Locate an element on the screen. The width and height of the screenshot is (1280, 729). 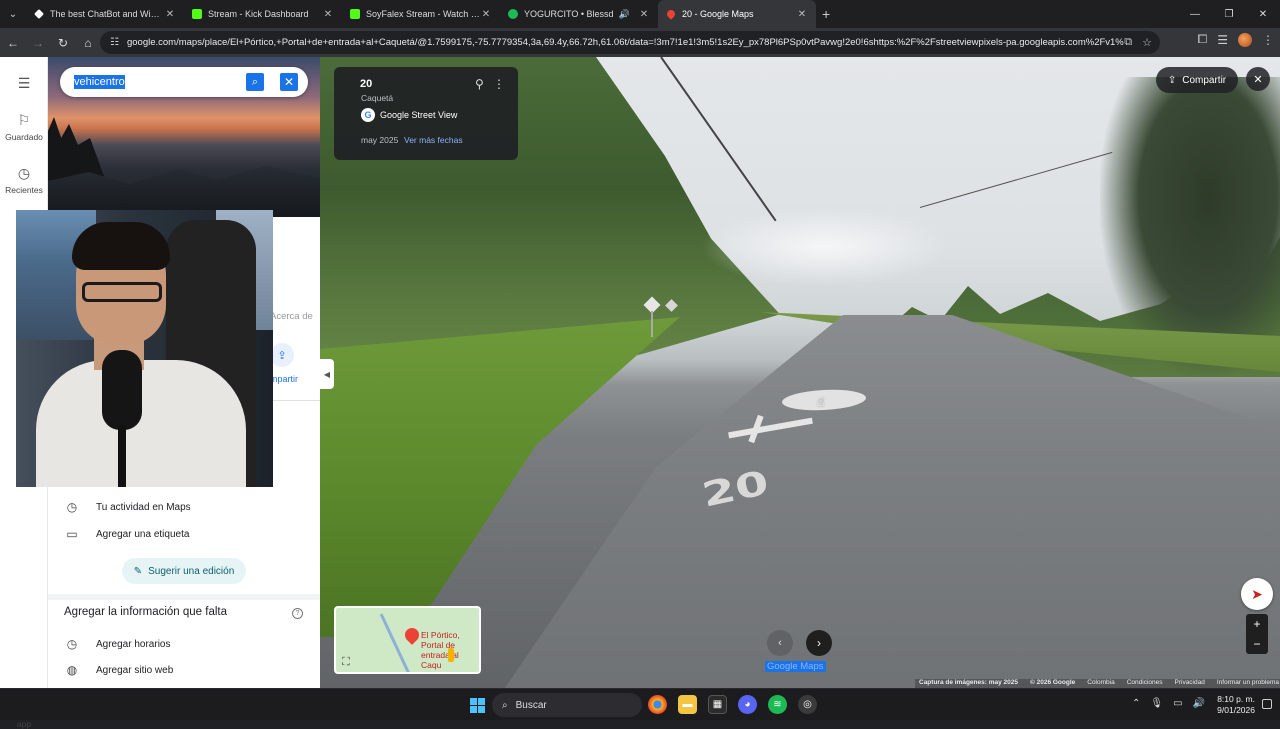
zoom-out-icon: − is located at coordinates (1257, 644).